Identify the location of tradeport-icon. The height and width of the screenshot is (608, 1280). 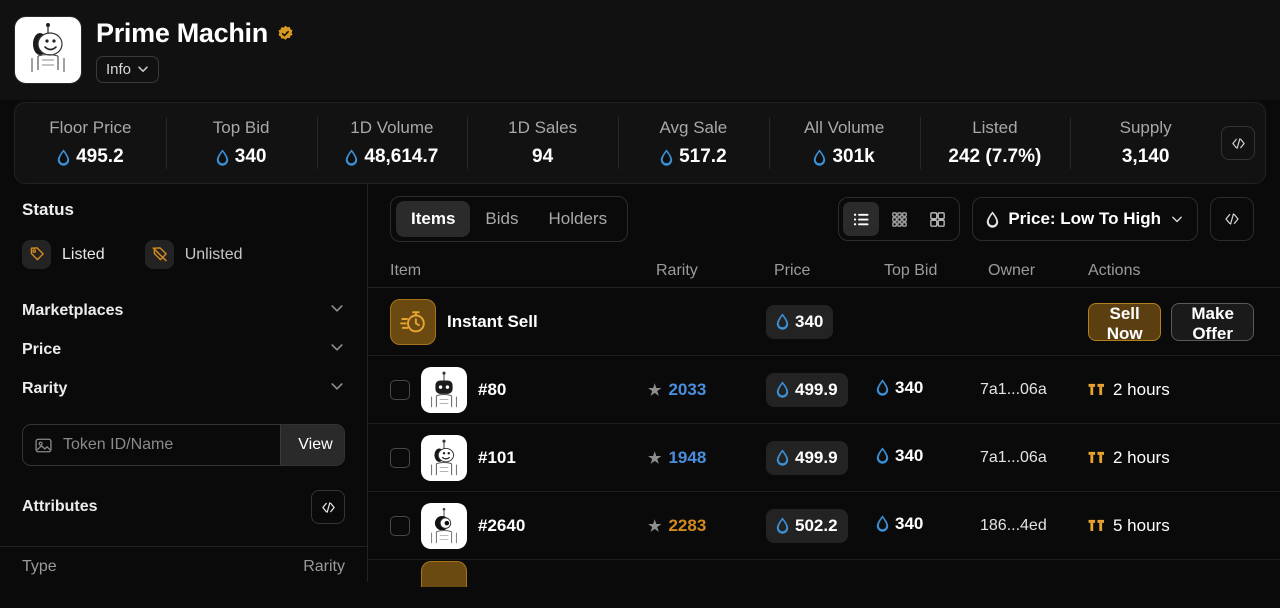
(1096, 525).